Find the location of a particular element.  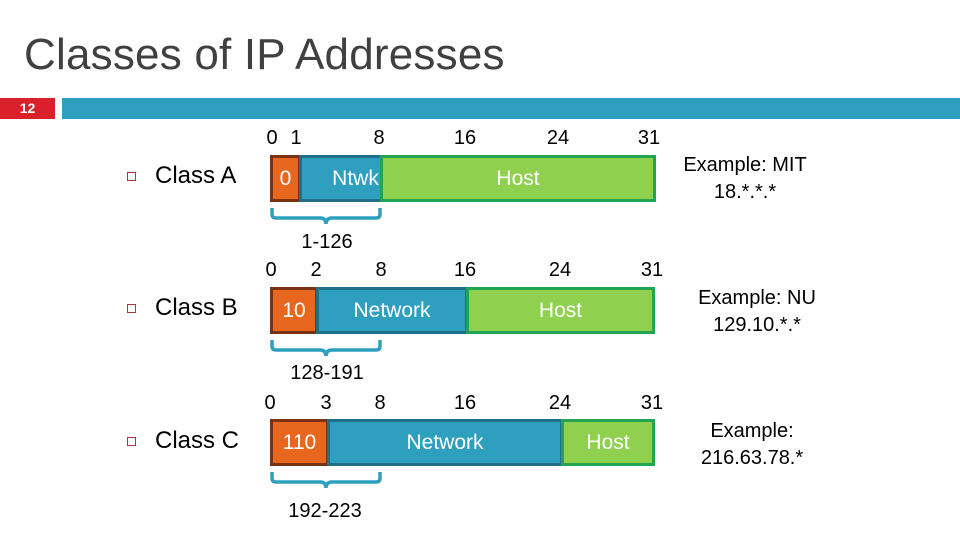

first-octet-range: 1-126 is located at coordinates (327, 242).